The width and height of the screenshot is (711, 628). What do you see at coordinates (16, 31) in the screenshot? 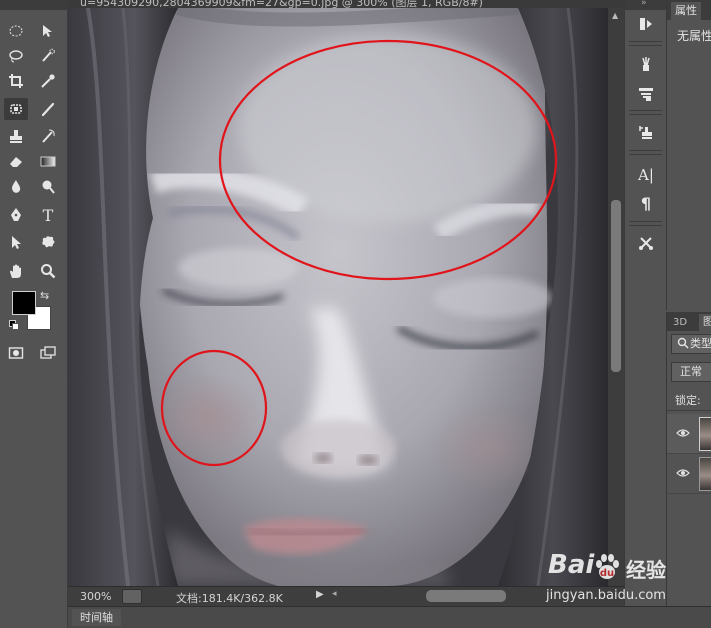
I see `marquee-tool-icon` at bounding box center [16, 31].